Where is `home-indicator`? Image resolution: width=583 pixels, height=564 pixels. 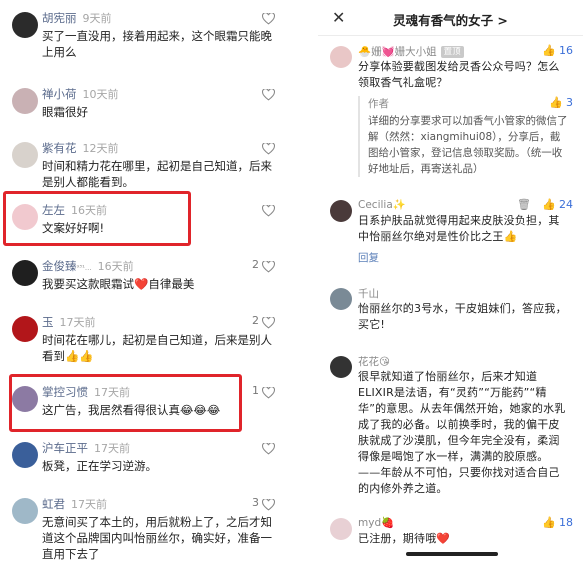 home-indicator is located at coordinates (452, 554).